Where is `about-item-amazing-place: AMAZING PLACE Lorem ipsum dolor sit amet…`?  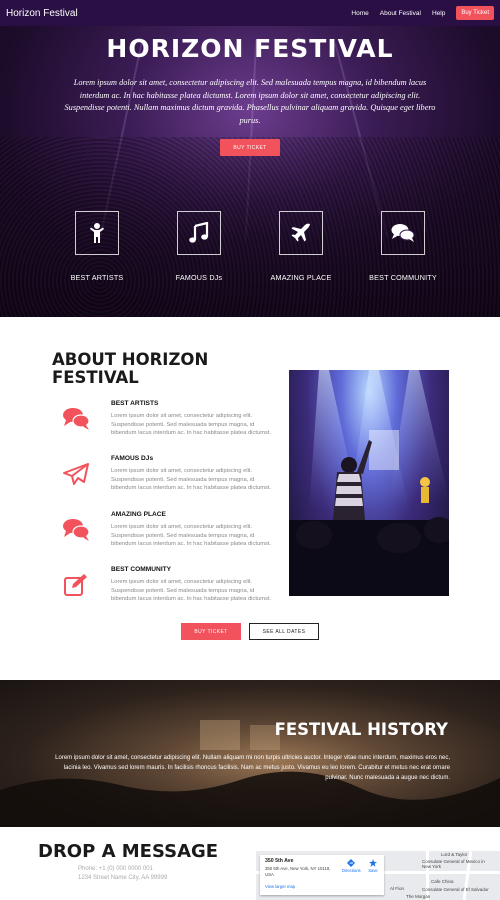 about-item-amazing-place: AMAZING PLACE Lorem ipsum dolor sit amet… is located at coordinates (167, 535).